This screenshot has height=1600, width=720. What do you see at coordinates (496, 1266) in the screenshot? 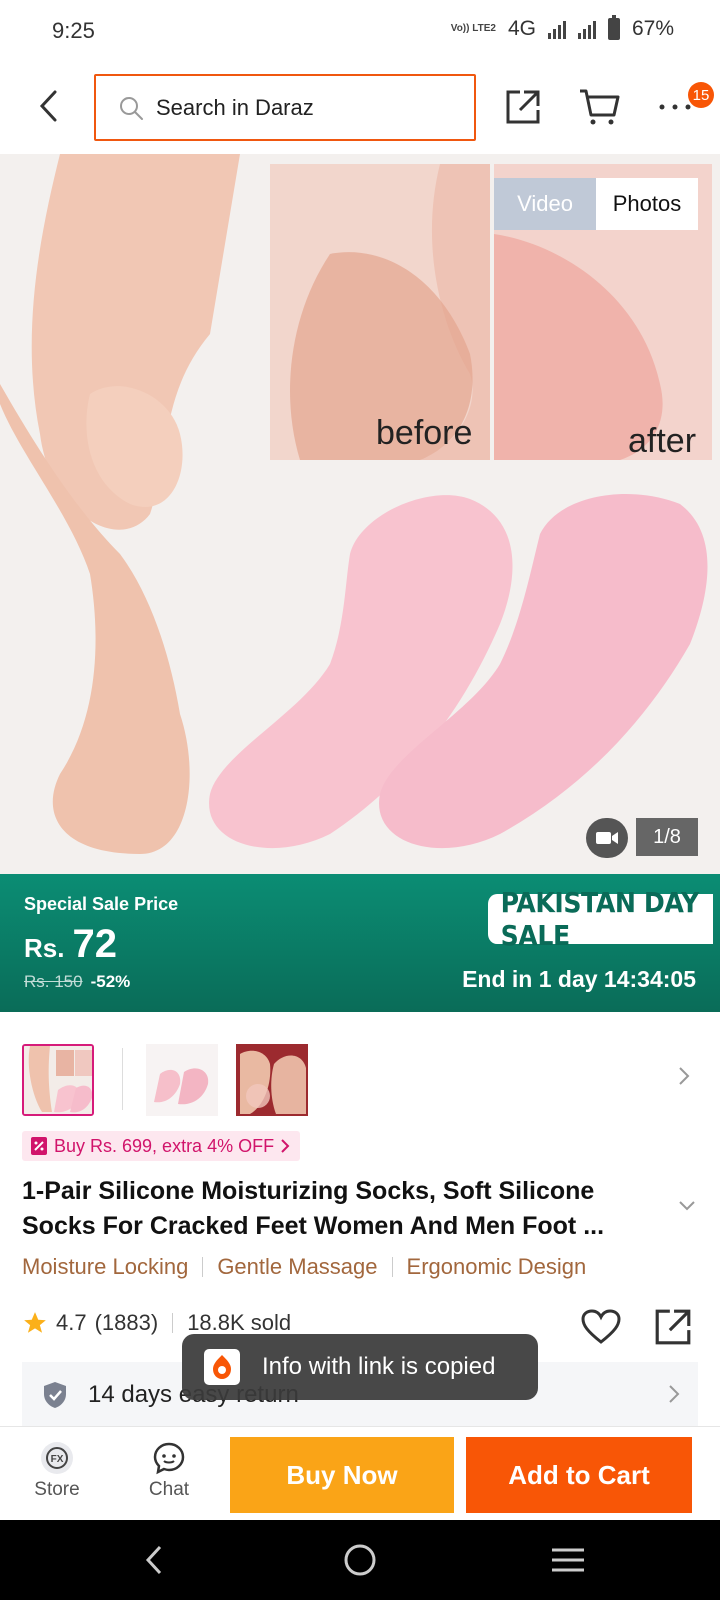
I see `feature-tag: Ergonomic Design` at bounding box center [496, 1266].